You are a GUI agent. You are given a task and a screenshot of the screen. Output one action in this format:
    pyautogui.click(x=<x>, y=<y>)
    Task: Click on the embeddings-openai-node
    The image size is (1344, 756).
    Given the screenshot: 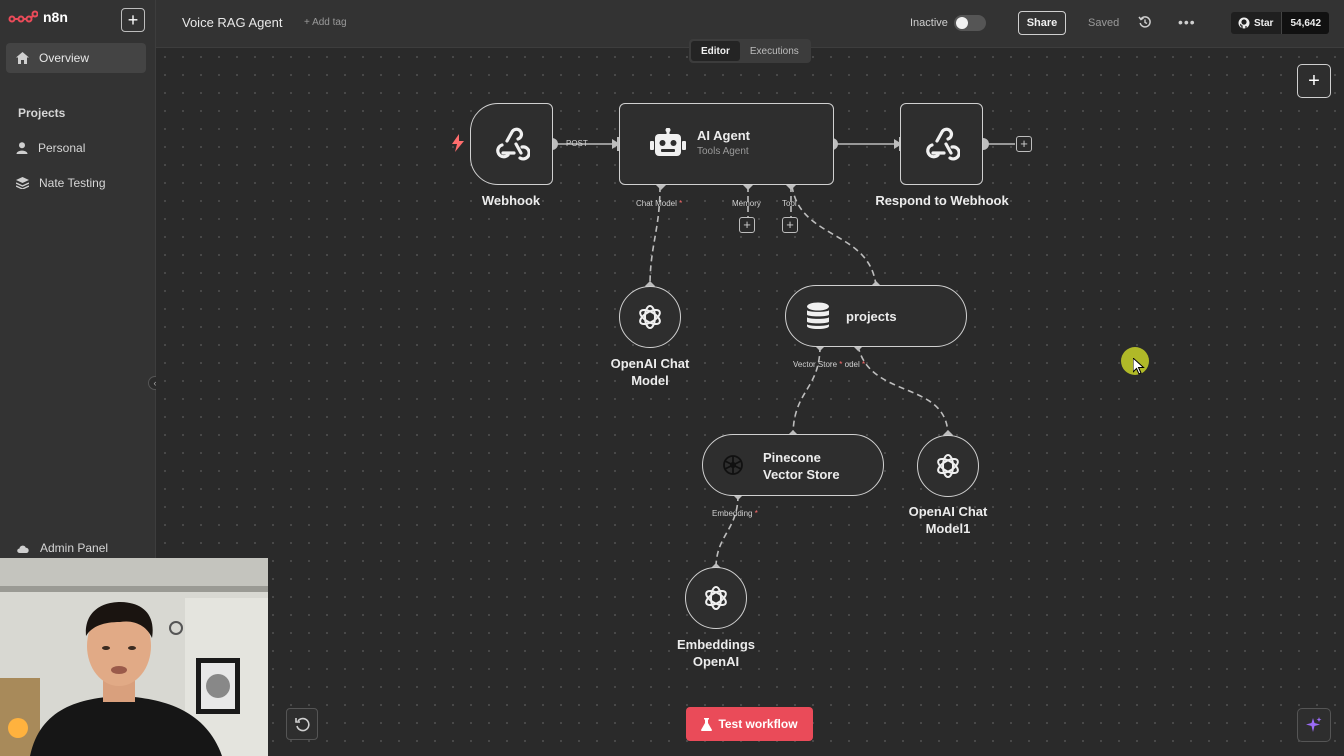 What is the action you would take?
    pyautogui.click(x=716, y=598)
    